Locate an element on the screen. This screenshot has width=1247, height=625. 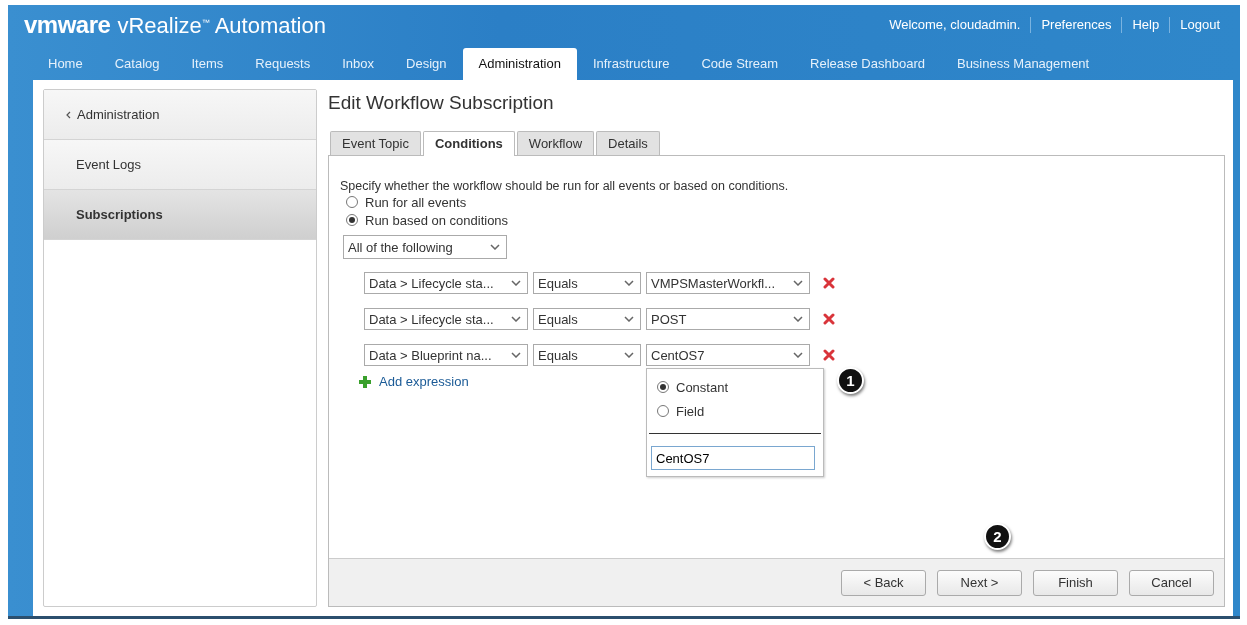
chevron-left-icon is located at coordinates (68, 114).